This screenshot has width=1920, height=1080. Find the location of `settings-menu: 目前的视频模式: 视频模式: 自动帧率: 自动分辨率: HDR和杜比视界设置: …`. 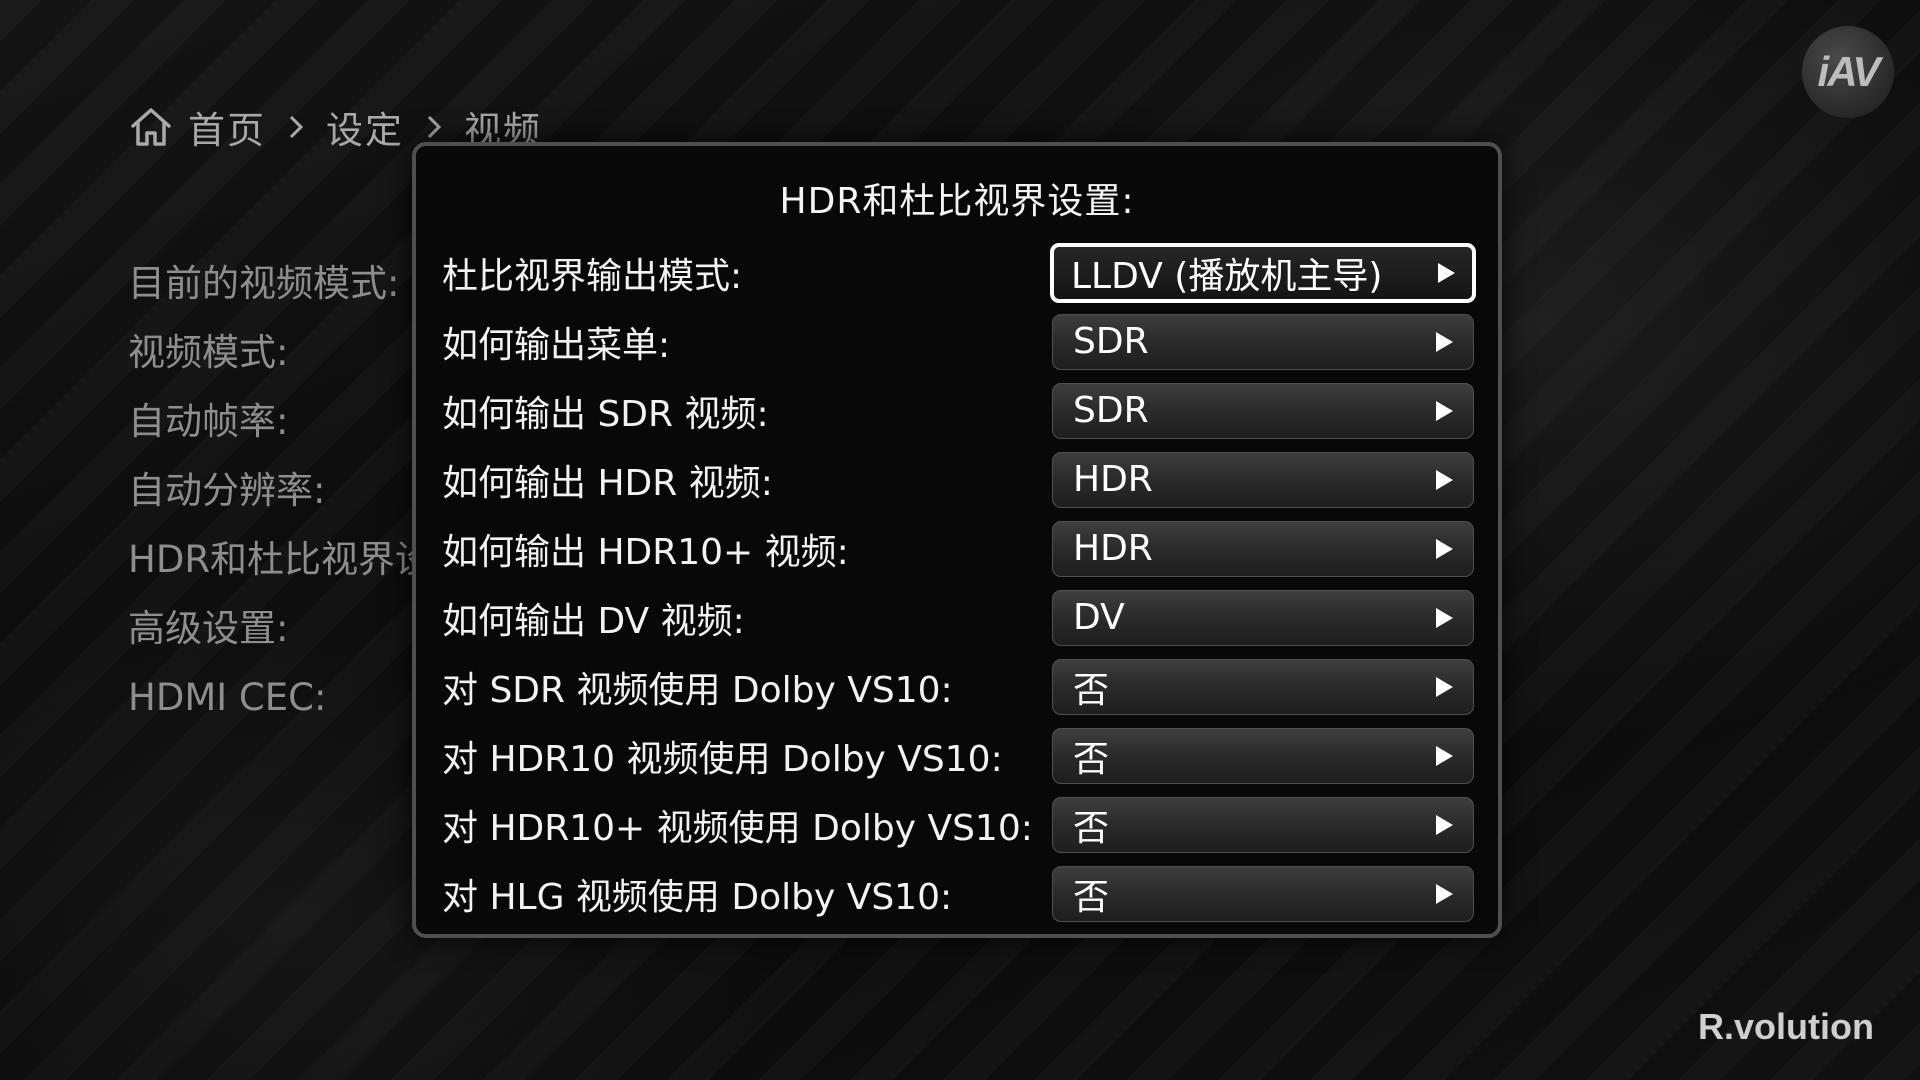

settings-menu: 目前的视频模式: 视频模式: 自动帧率: 自动分辨率: HDR和杜比视界设置: … is located at coordinates (274, 499).